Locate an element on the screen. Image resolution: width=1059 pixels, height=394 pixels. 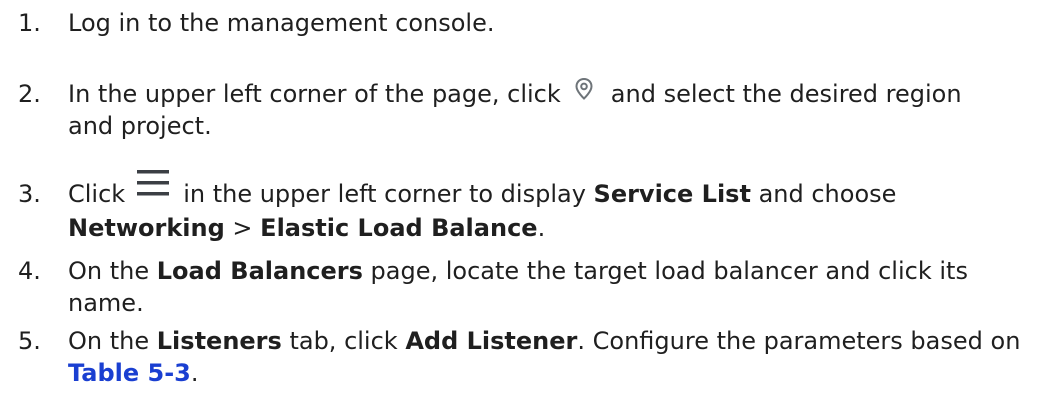
step-line: and project. is located at coordinates (140, 126).